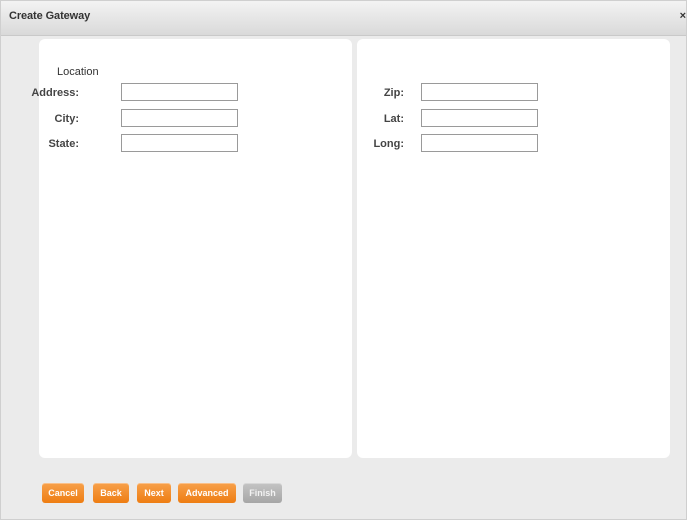 This screenshot has width=687, height=520. Describe the element at coordinates (207, 493) in the screenshot. I see `advanced-button: Advanced` at that location.